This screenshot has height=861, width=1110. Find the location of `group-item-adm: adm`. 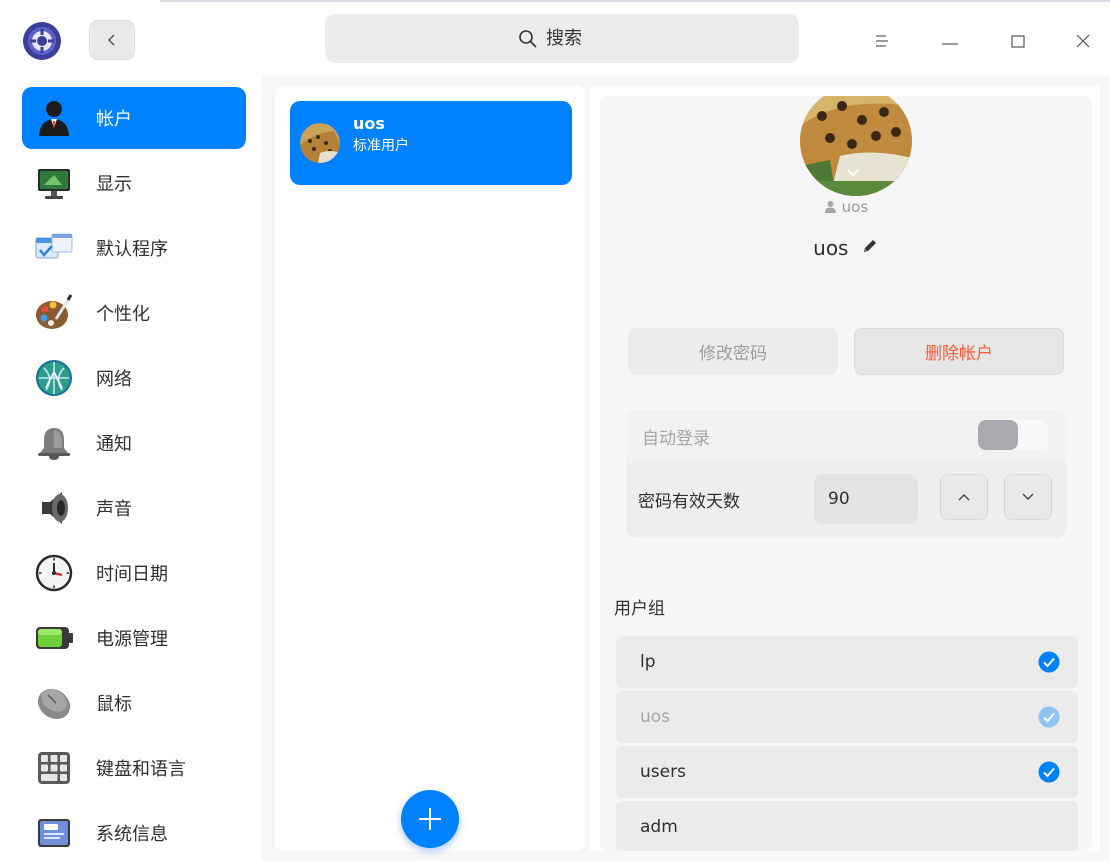

group-item-adm: adm is located at coordinates (847, 826).